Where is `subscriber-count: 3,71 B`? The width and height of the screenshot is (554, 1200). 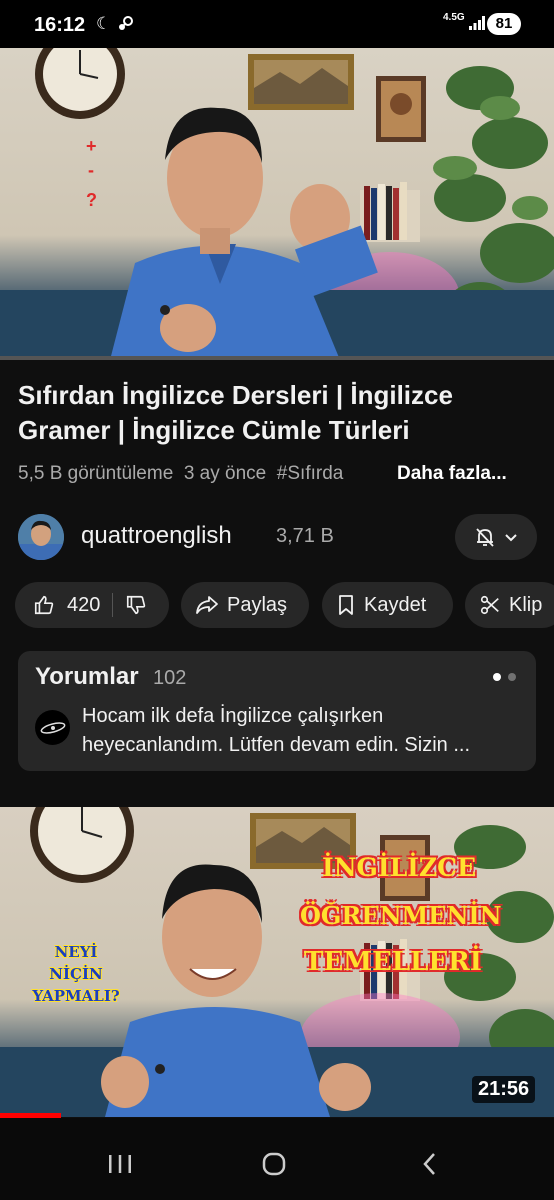 subscriber-count: 3,71 B is located at coordinates (305, 536).